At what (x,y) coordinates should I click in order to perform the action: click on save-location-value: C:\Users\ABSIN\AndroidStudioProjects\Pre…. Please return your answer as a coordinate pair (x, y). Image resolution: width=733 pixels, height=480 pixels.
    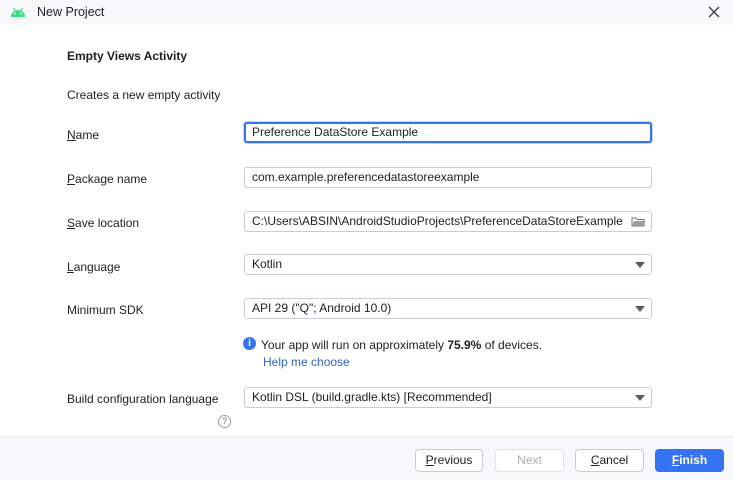
    Looking at the image, I should click on (437, 221).